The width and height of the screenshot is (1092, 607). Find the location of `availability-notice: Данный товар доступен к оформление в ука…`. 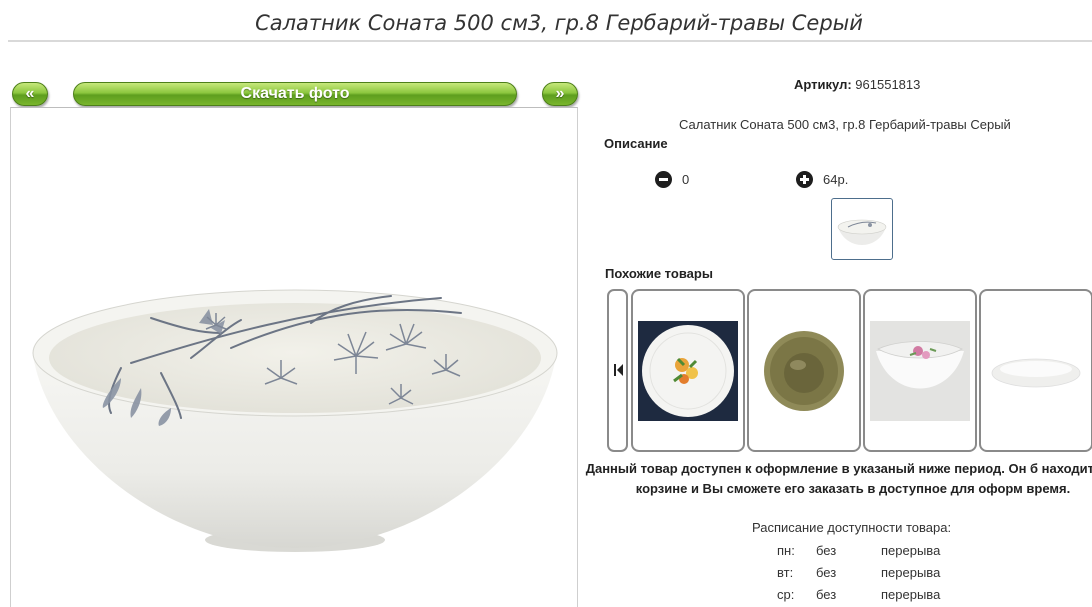

availability-notice: Данный товар доступен к оформление в ука… is located at coordinates (838, 478).